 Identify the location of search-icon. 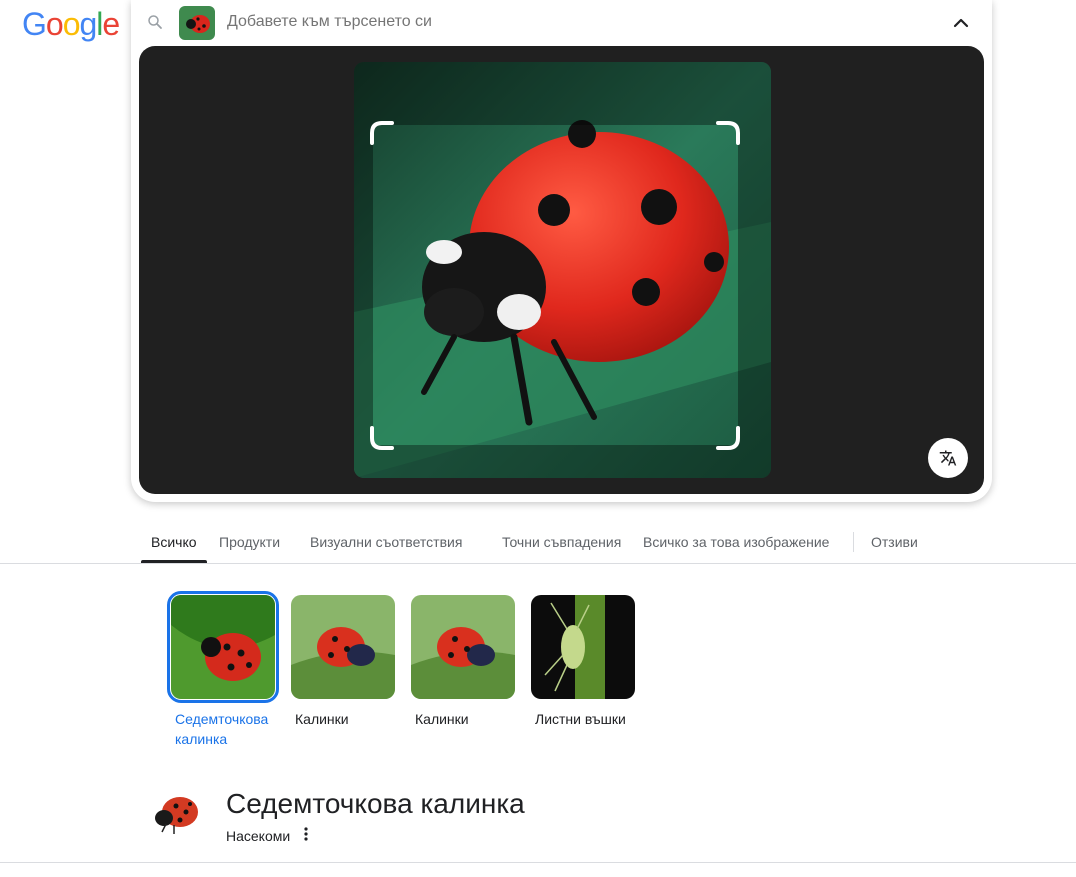
(155, 22).